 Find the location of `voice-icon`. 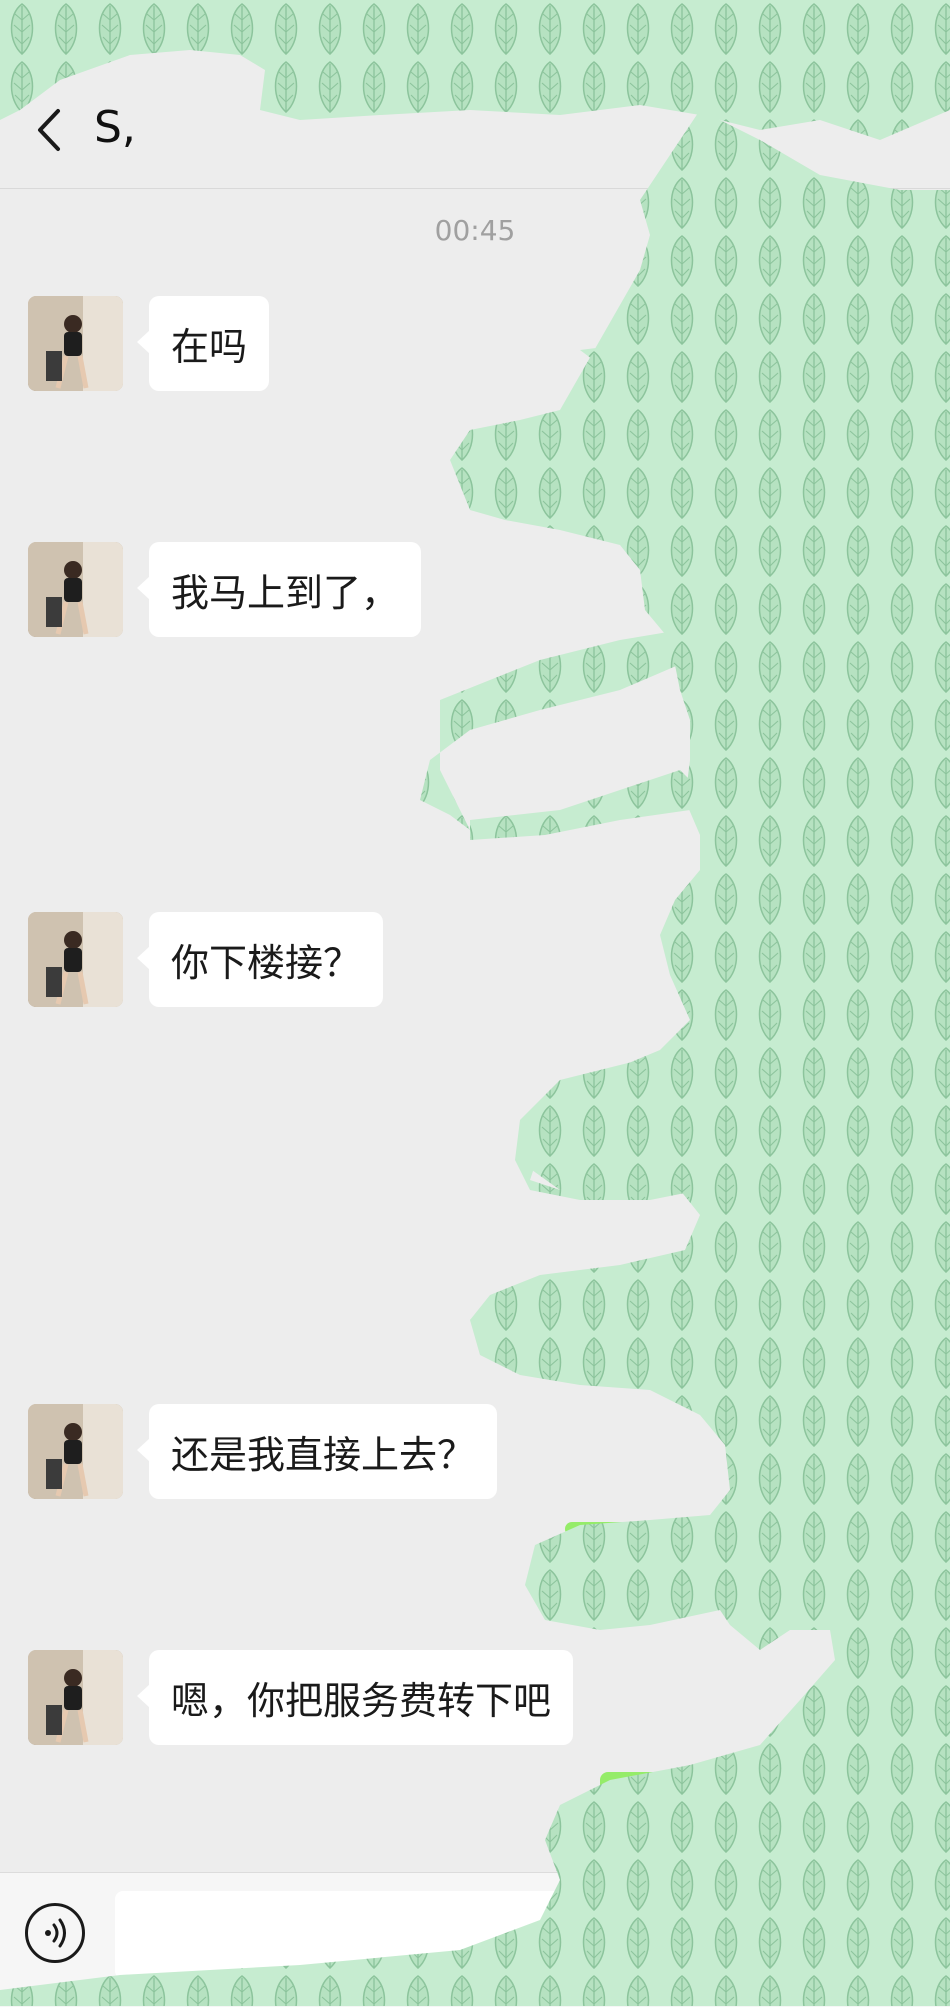

voice-icon is located at coordinates (55, 1933).